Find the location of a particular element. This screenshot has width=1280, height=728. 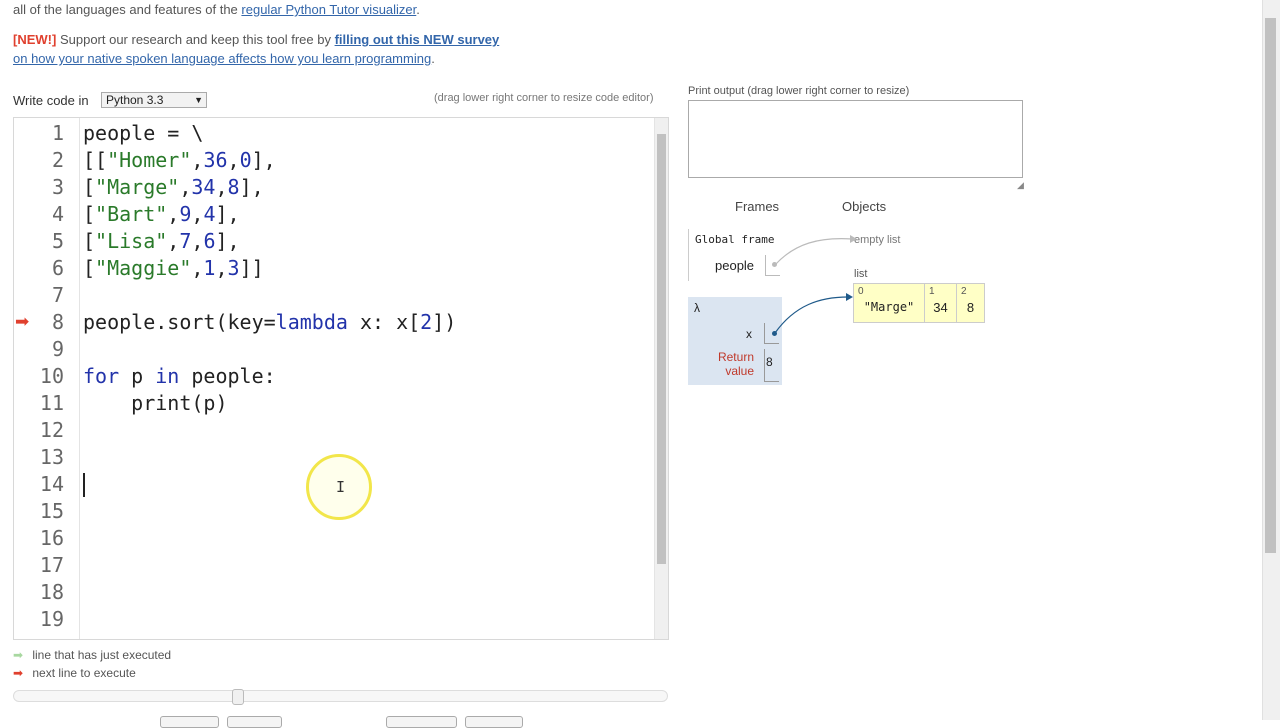

line-number: 13 is located at coordinates (51, 457).